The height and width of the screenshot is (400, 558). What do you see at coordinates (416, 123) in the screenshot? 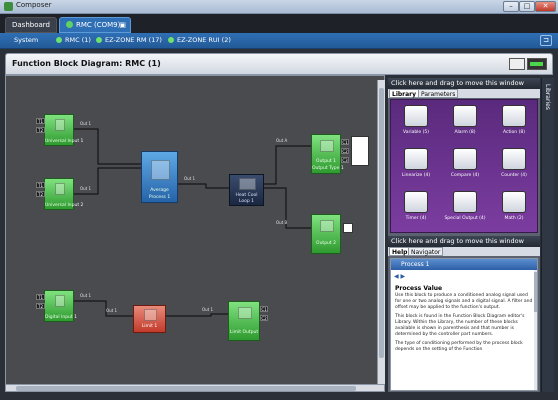
I see `library-item-variable: Variable (5)` at bounding box center [416, 123].